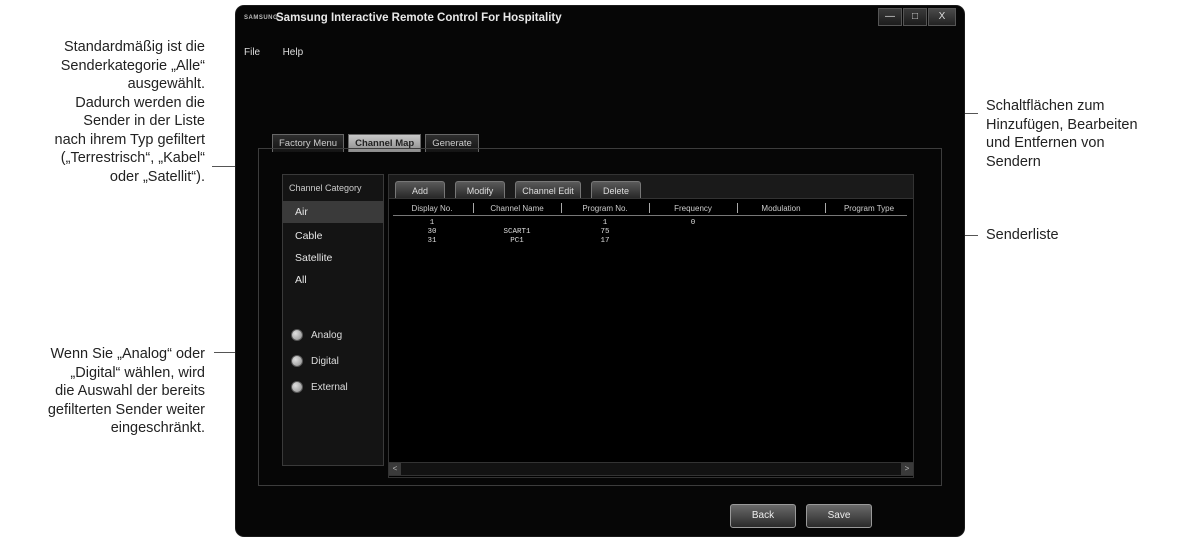 The width and height of the screenshot is (1190, 540). I want to click on table-row-cell: SCART1, so click(517, 232).